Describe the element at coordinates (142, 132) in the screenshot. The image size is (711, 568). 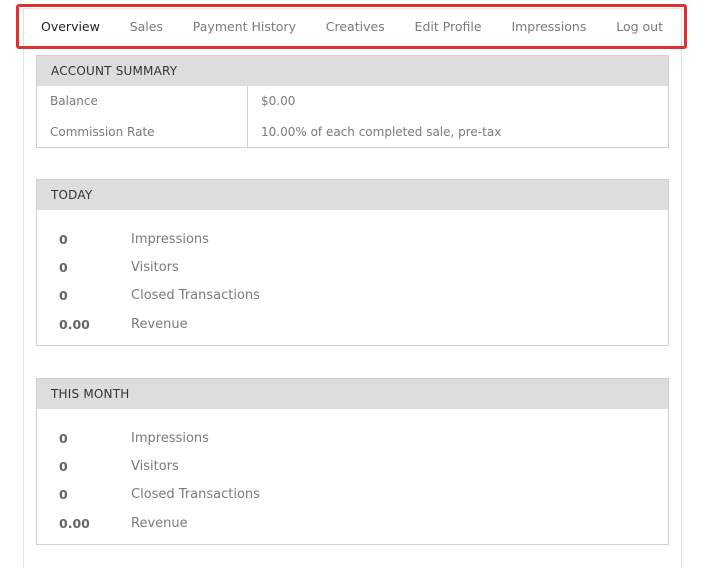
I see `summary-label: Commission Rate` at that location.